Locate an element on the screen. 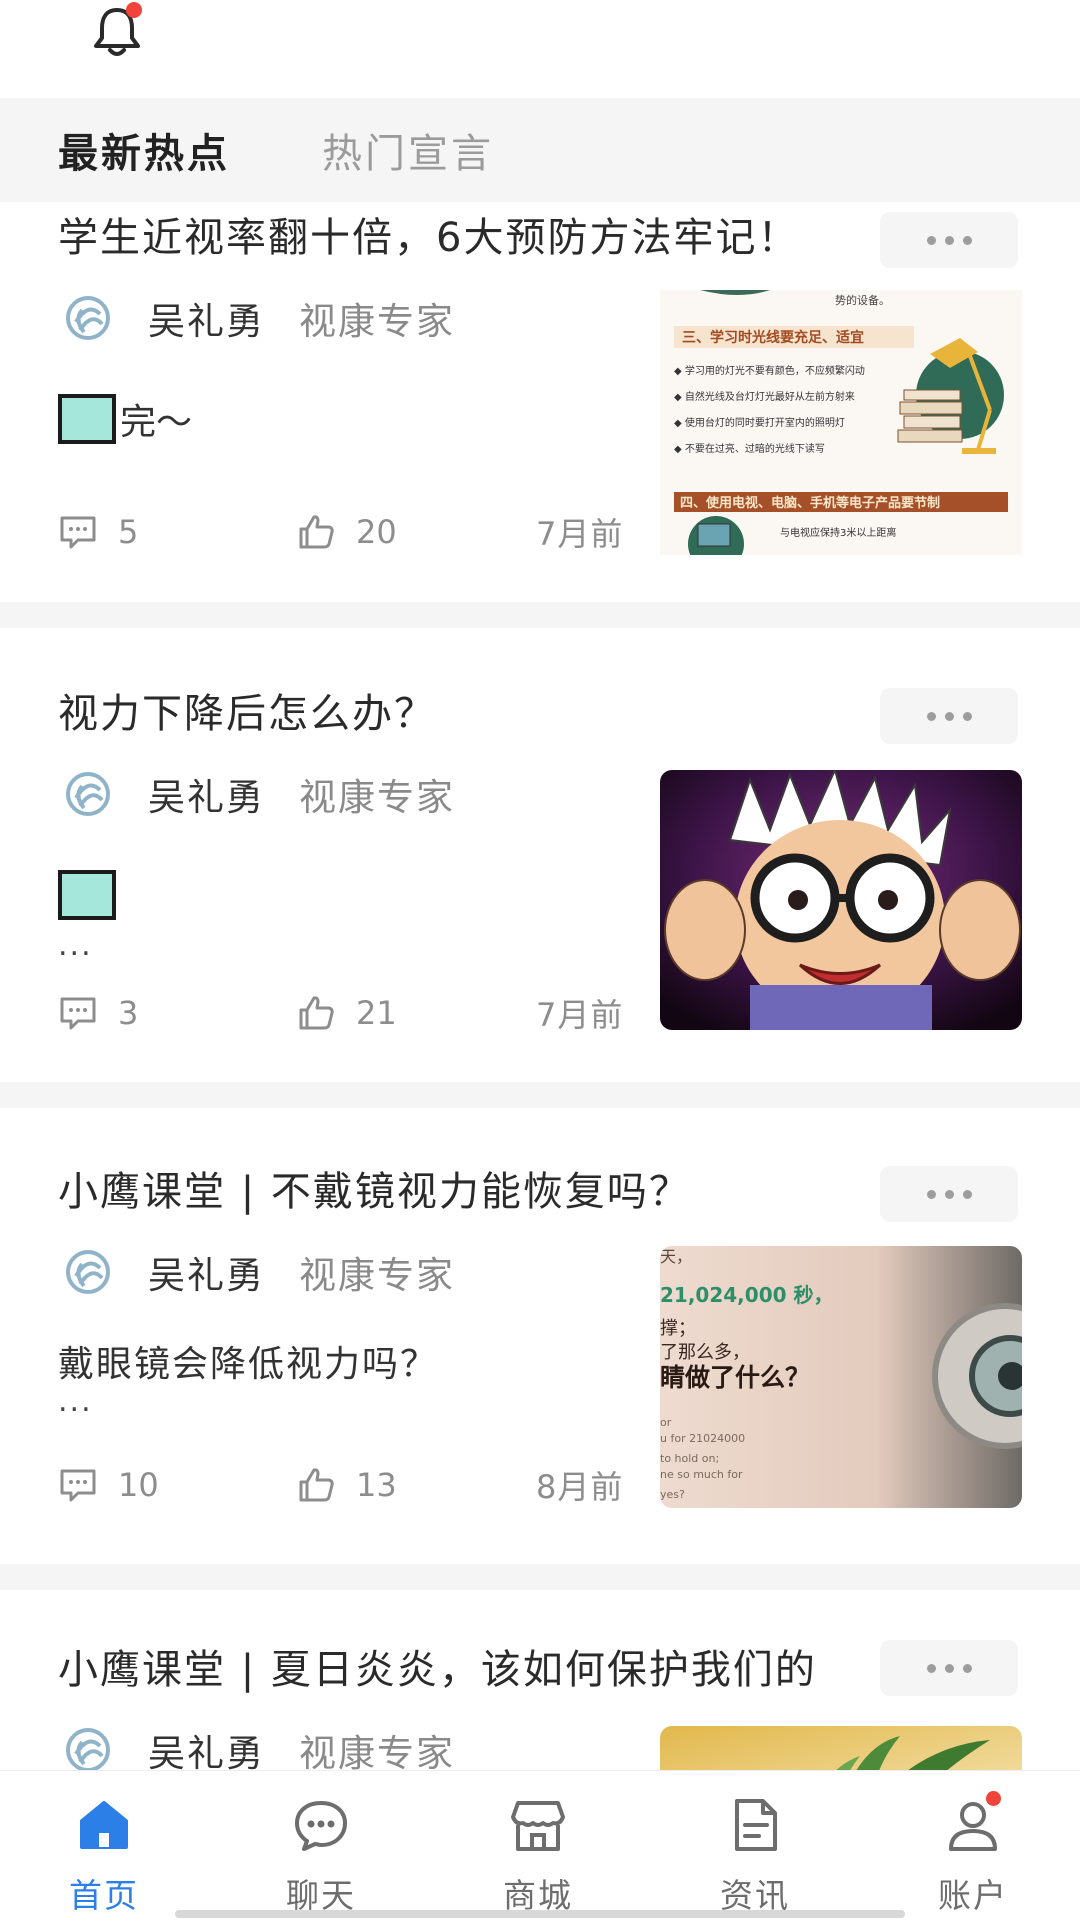  store-icon is located at coordinates (538, 1826).